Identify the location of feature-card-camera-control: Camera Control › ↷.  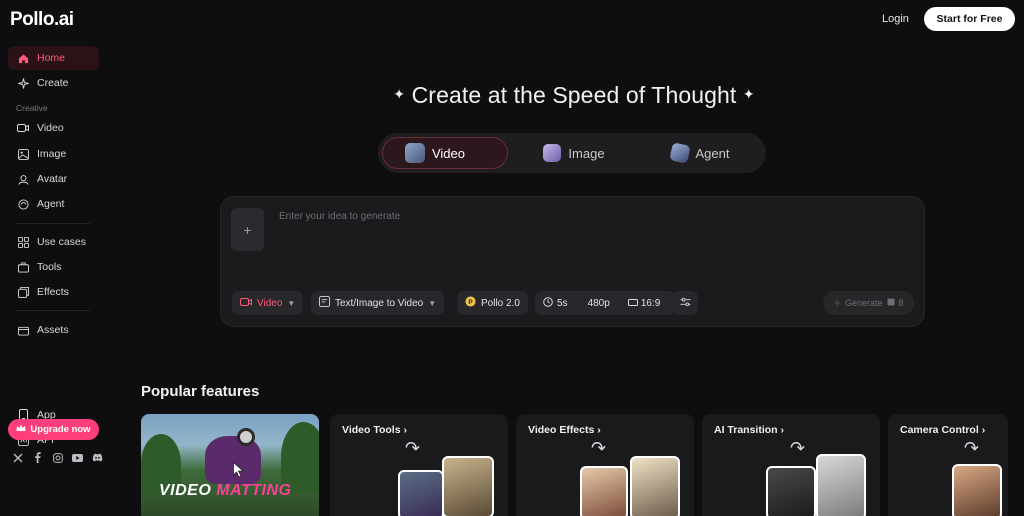
(948, 465).